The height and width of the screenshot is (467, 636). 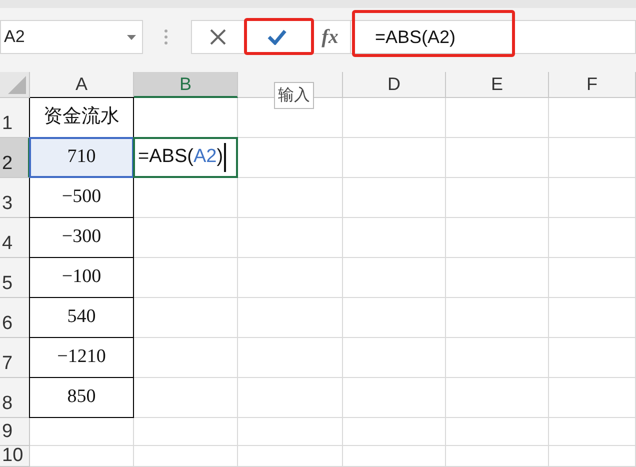 What do you see at coordinates (294, 95) in the screenshot?
I see `tooltip: 输入` at bounding box center [294, 95].